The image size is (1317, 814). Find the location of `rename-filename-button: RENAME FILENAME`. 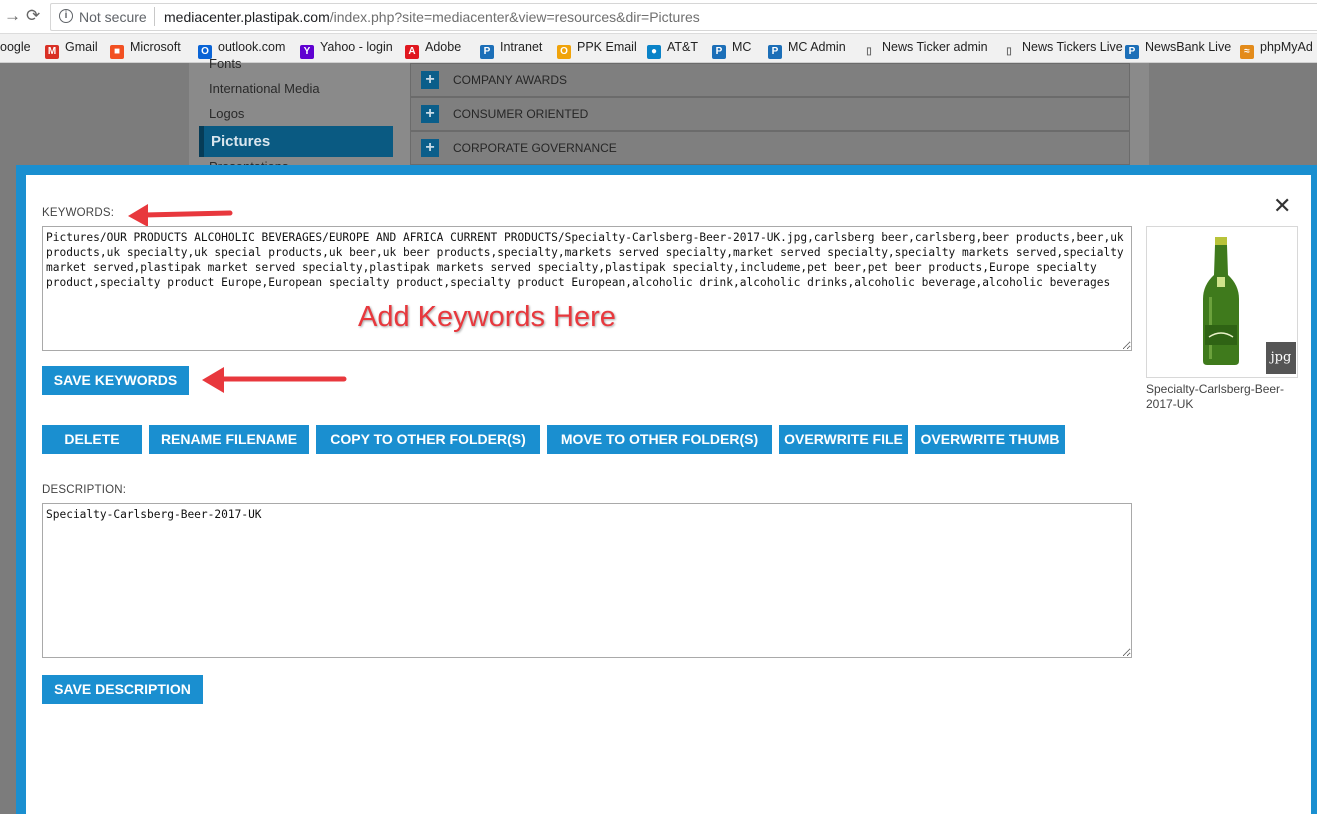

rename-filename-button: RENAME FILENAME is located at coordinates (229, 439).